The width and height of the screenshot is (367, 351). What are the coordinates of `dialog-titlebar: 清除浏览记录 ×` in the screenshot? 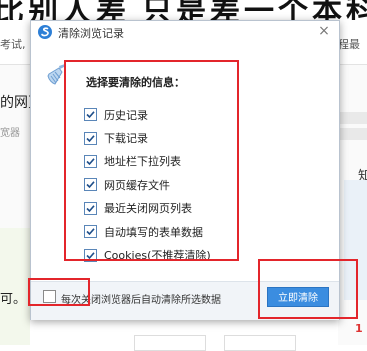 It's located at (185, 32).